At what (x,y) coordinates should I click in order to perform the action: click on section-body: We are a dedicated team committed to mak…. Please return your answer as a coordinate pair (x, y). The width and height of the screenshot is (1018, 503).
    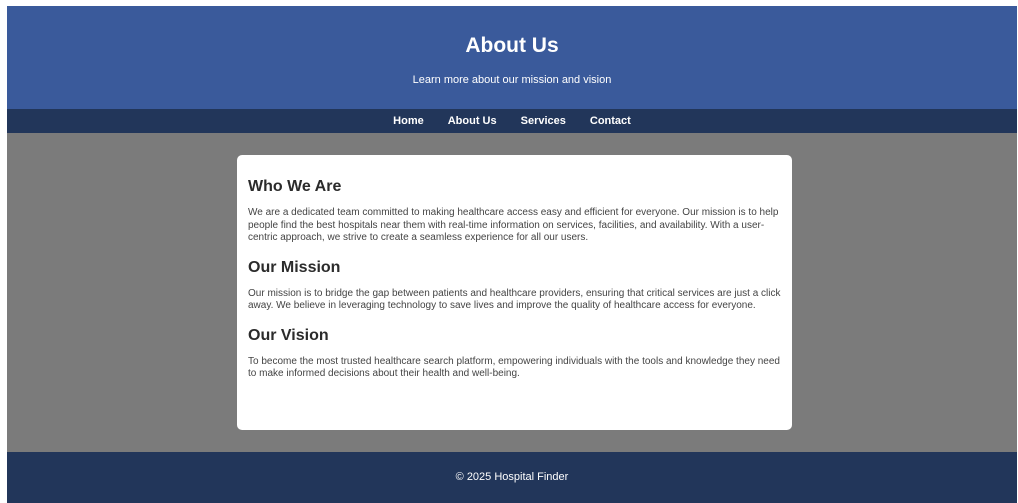
    Looking at the image, I should click on (513, 225).